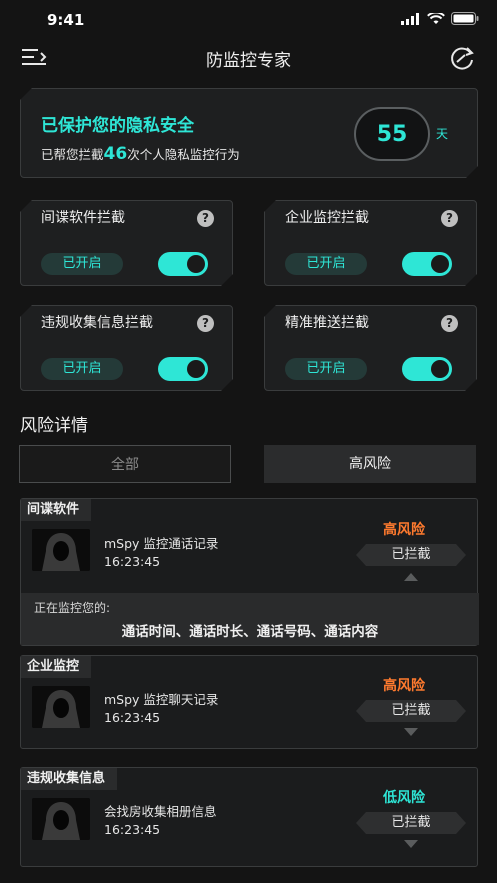 The width and height of the screenshot is (497, 883). I want to click on nav-bar: 防监控专家, so click(248, 58).